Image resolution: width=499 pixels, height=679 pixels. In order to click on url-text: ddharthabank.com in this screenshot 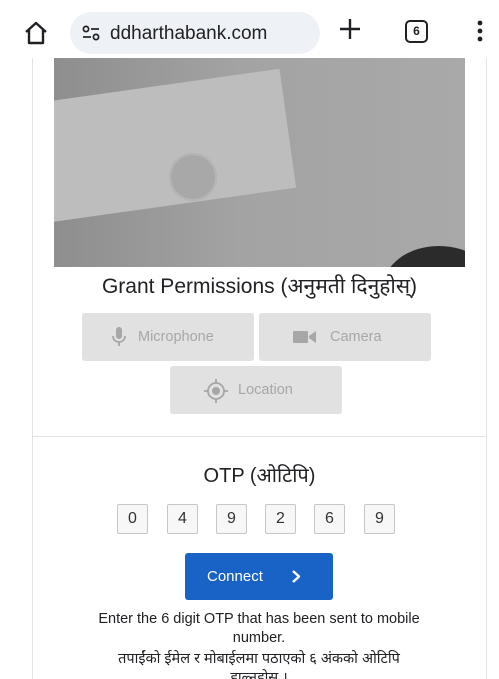, I will do `click(189, 33)`.